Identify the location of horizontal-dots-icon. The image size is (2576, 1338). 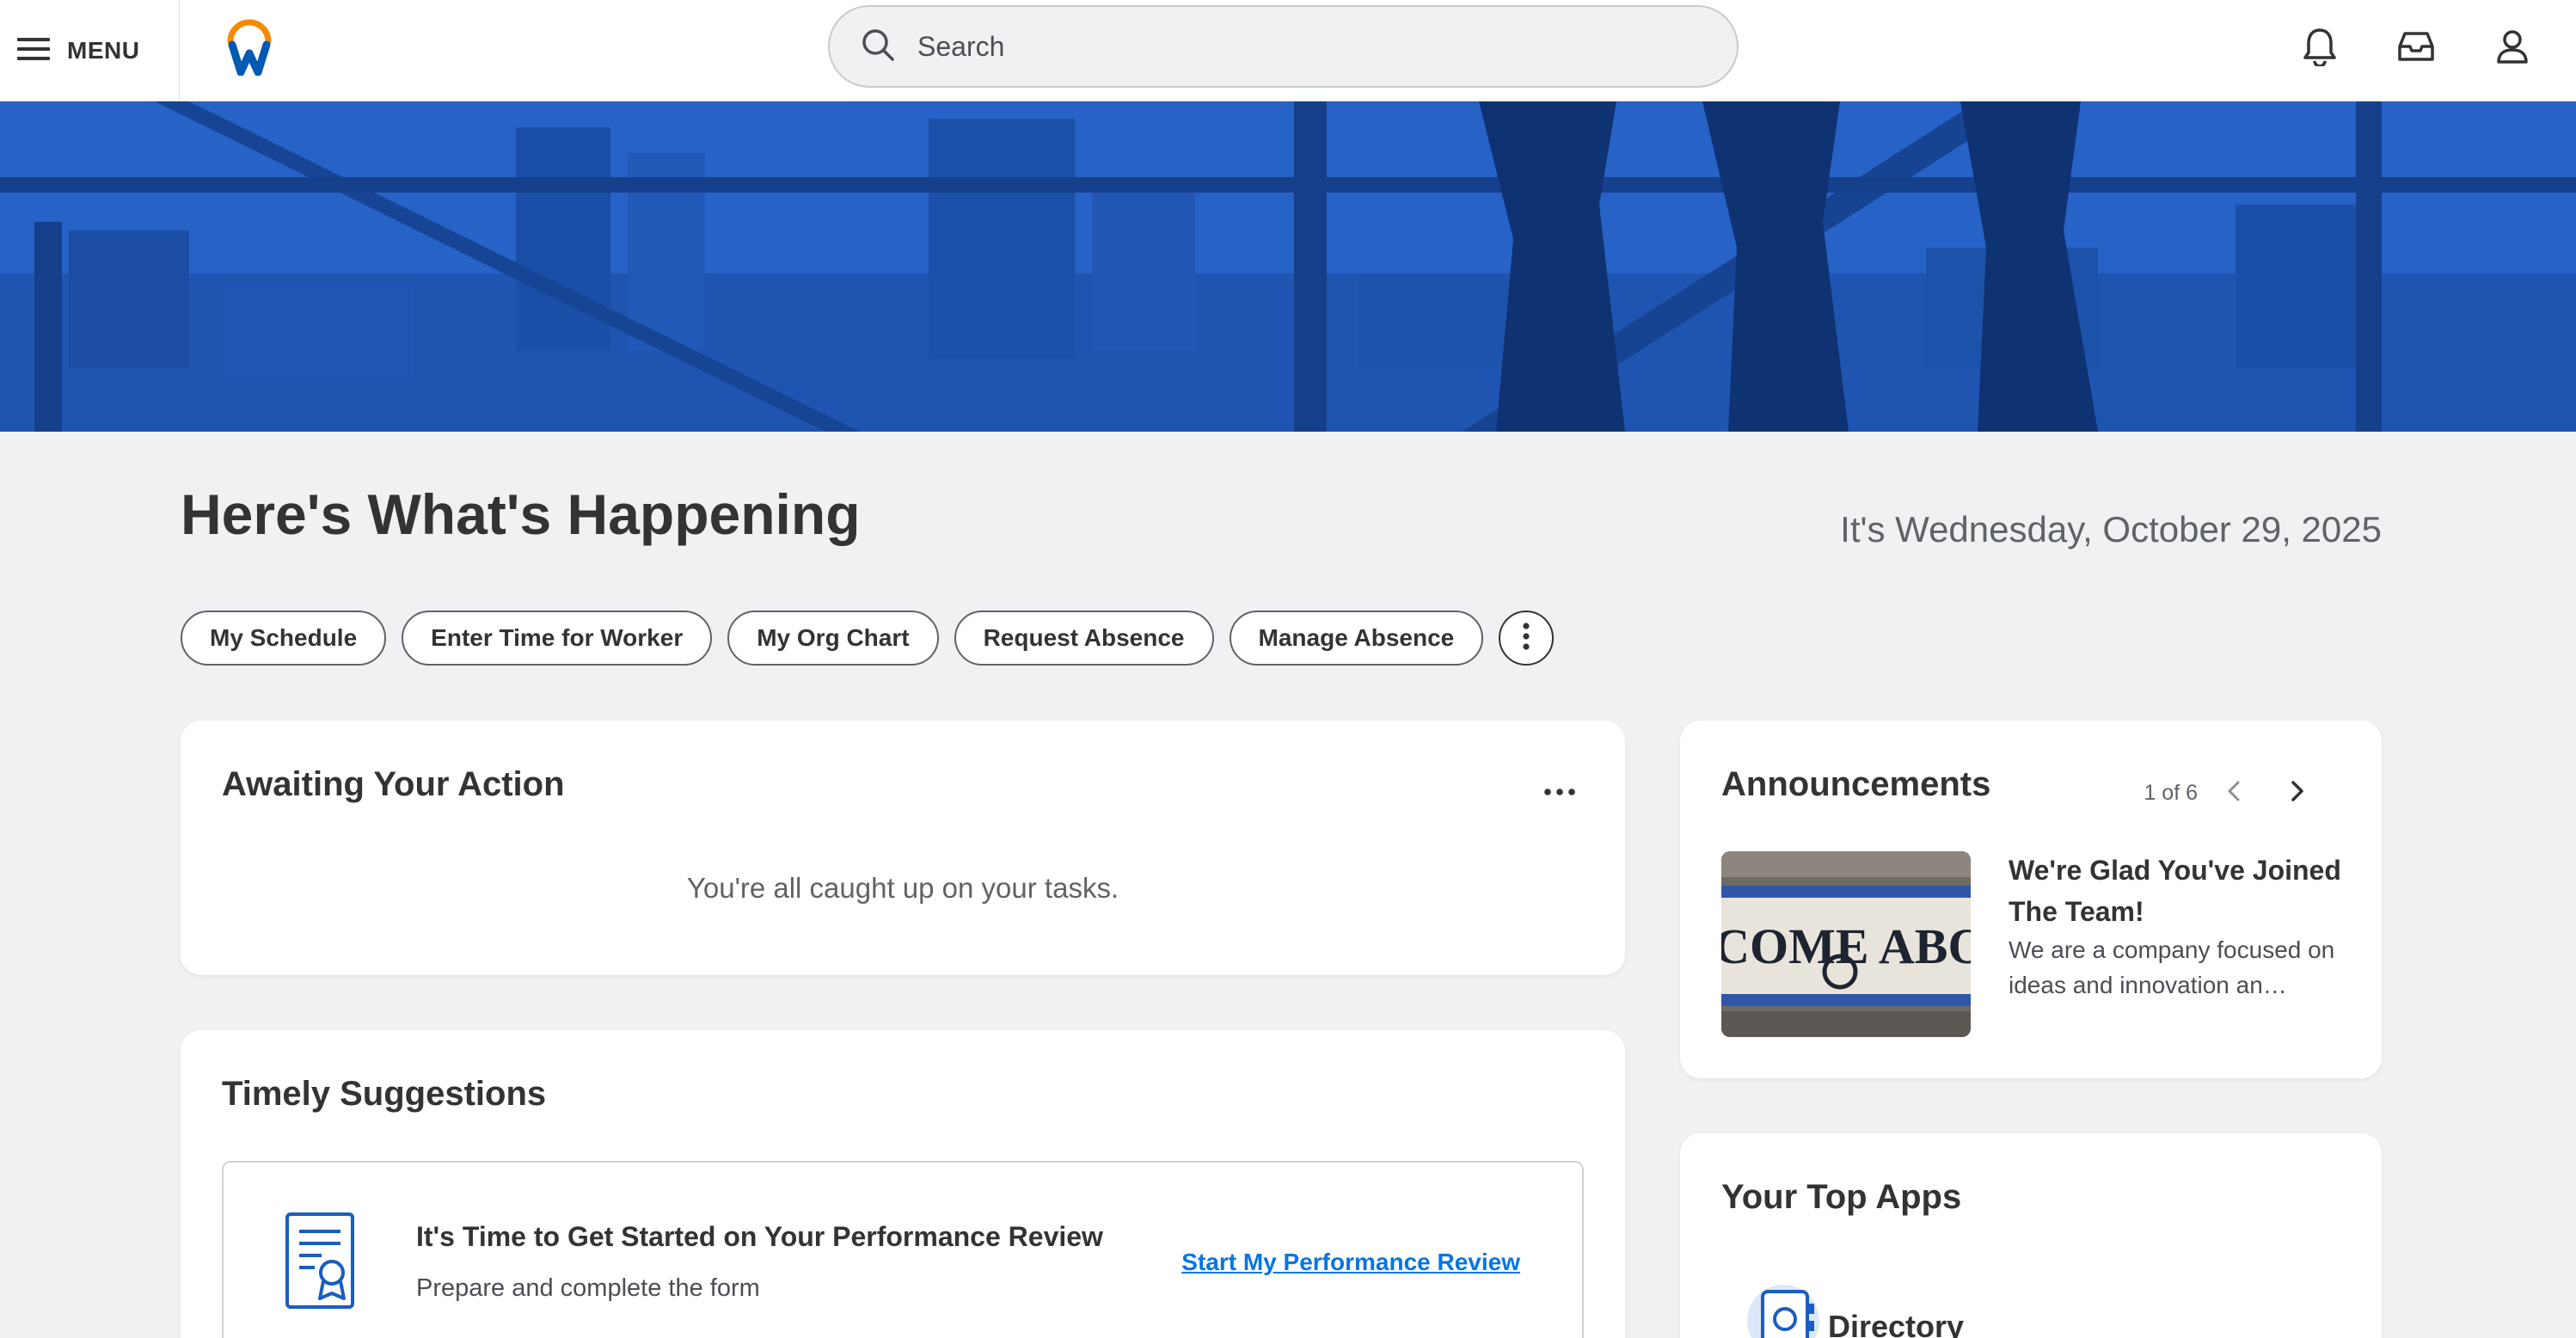
(1559, 793).